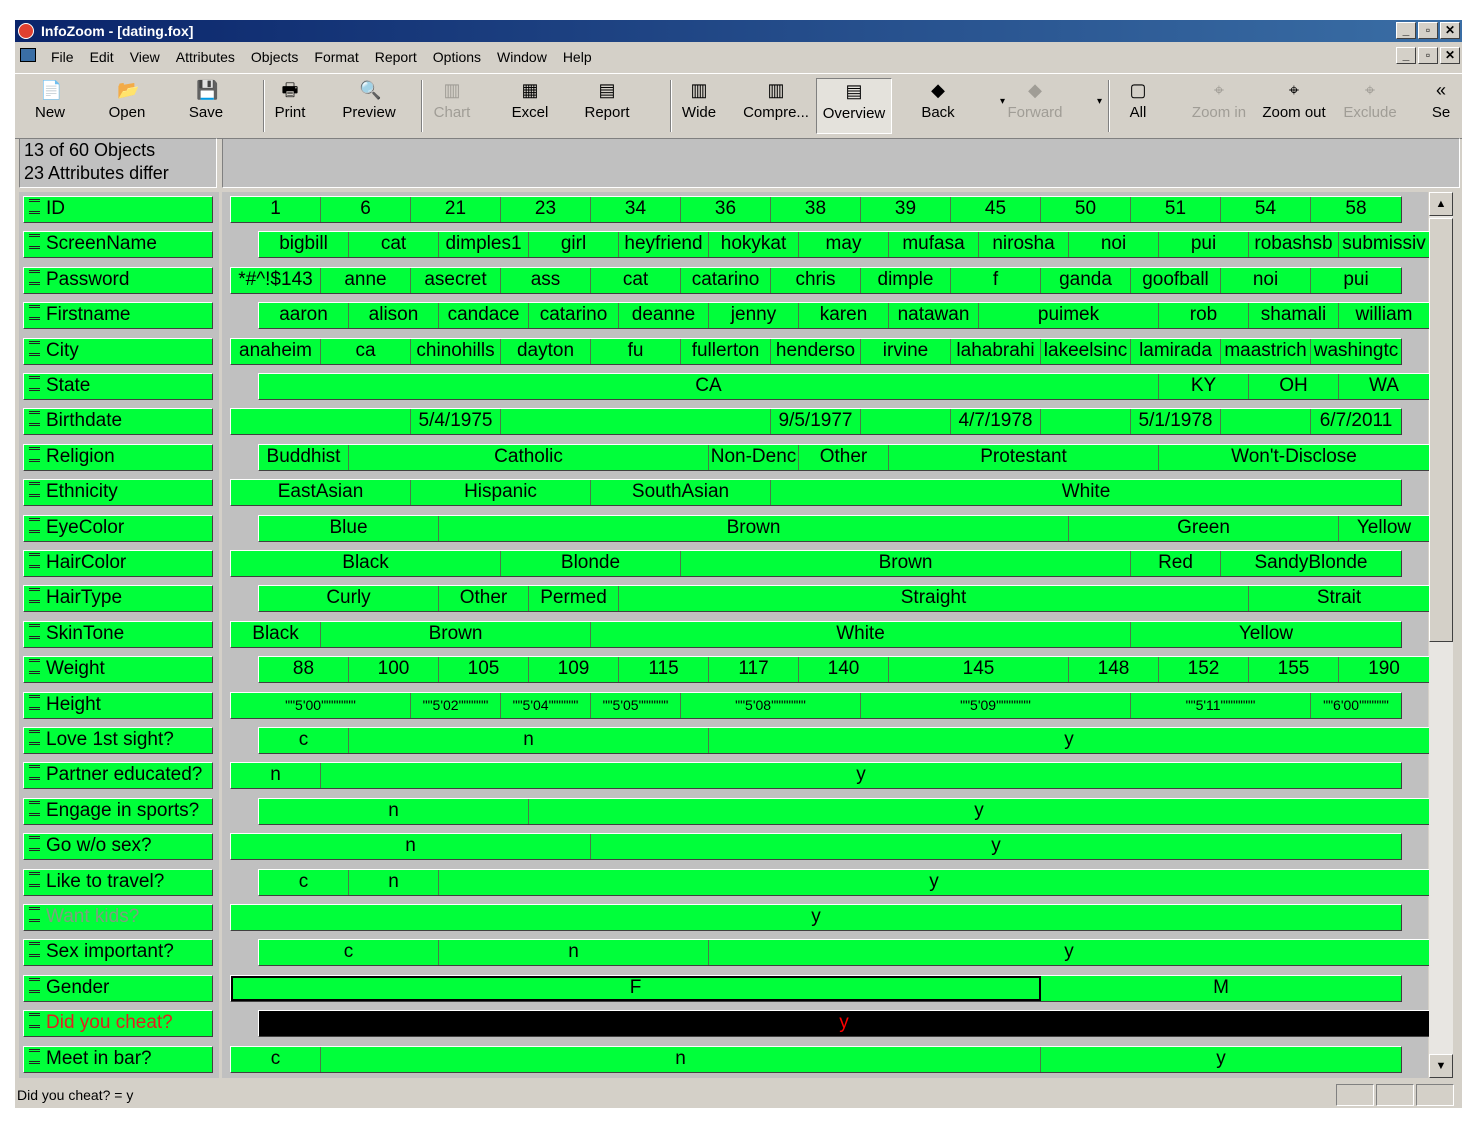  What do you see at coordinates (118, 315) in the screenshot?
I see `attribute-firstname: Firstname` at bounding box center [118, 315].